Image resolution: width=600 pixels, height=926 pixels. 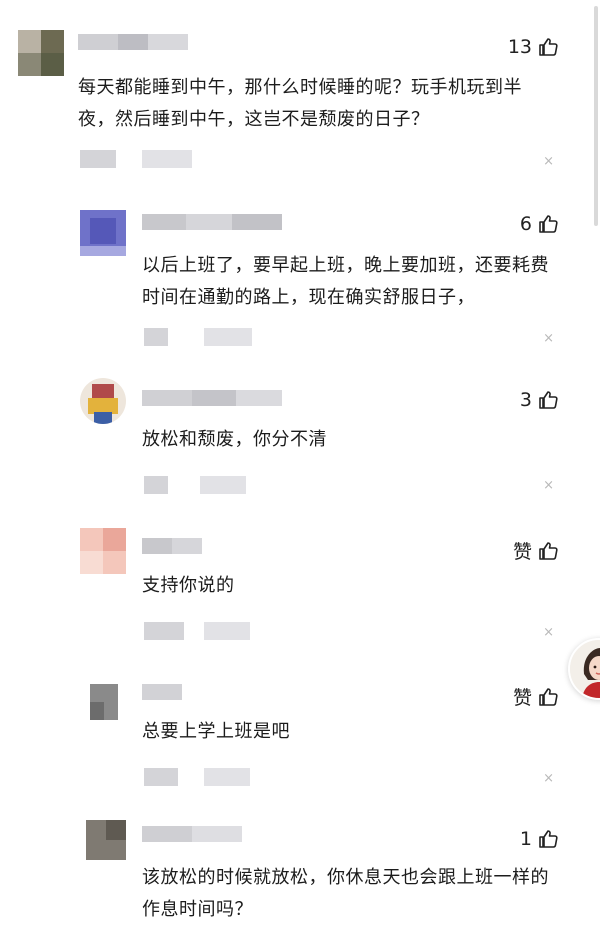 I want to click on comment-text: 总要上学上班是吧, so click(x=216, y=731).